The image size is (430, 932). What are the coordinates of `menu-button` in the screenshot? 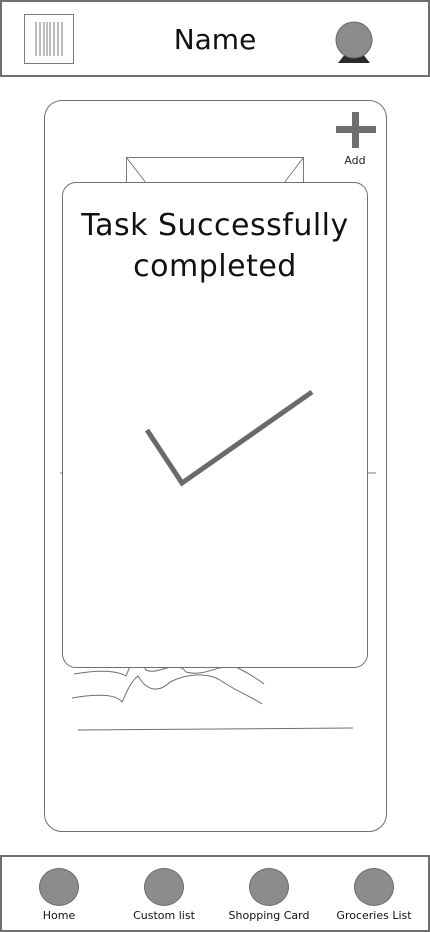 It's located at (49, 39).